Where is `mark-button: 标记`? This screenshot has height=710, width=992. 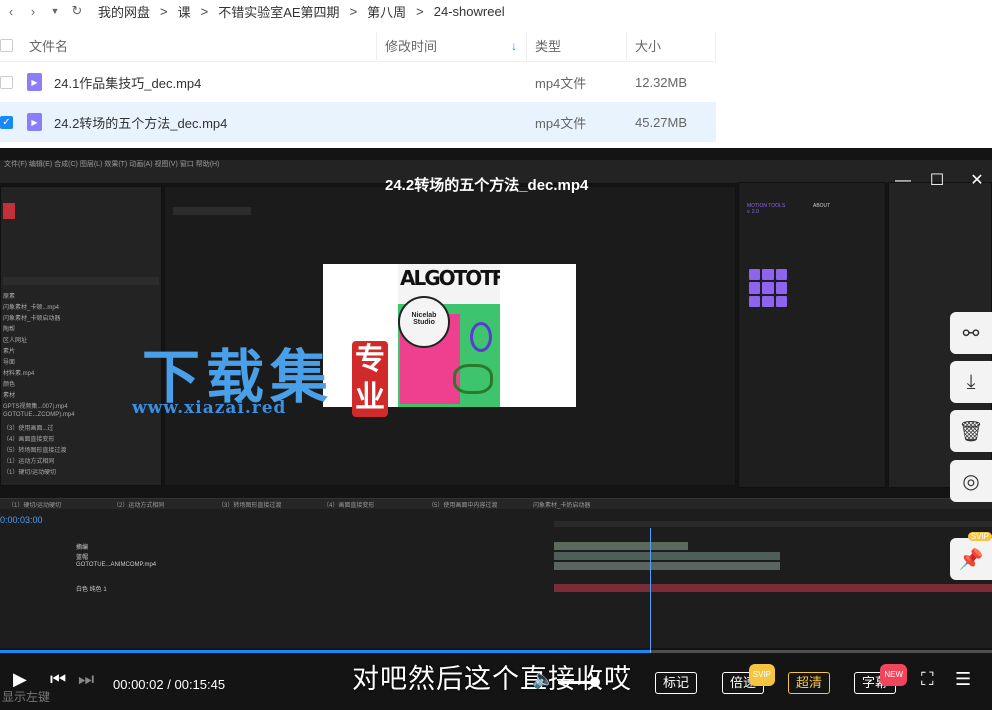
mark-button: 标记 is located at coordinates (676, 683).